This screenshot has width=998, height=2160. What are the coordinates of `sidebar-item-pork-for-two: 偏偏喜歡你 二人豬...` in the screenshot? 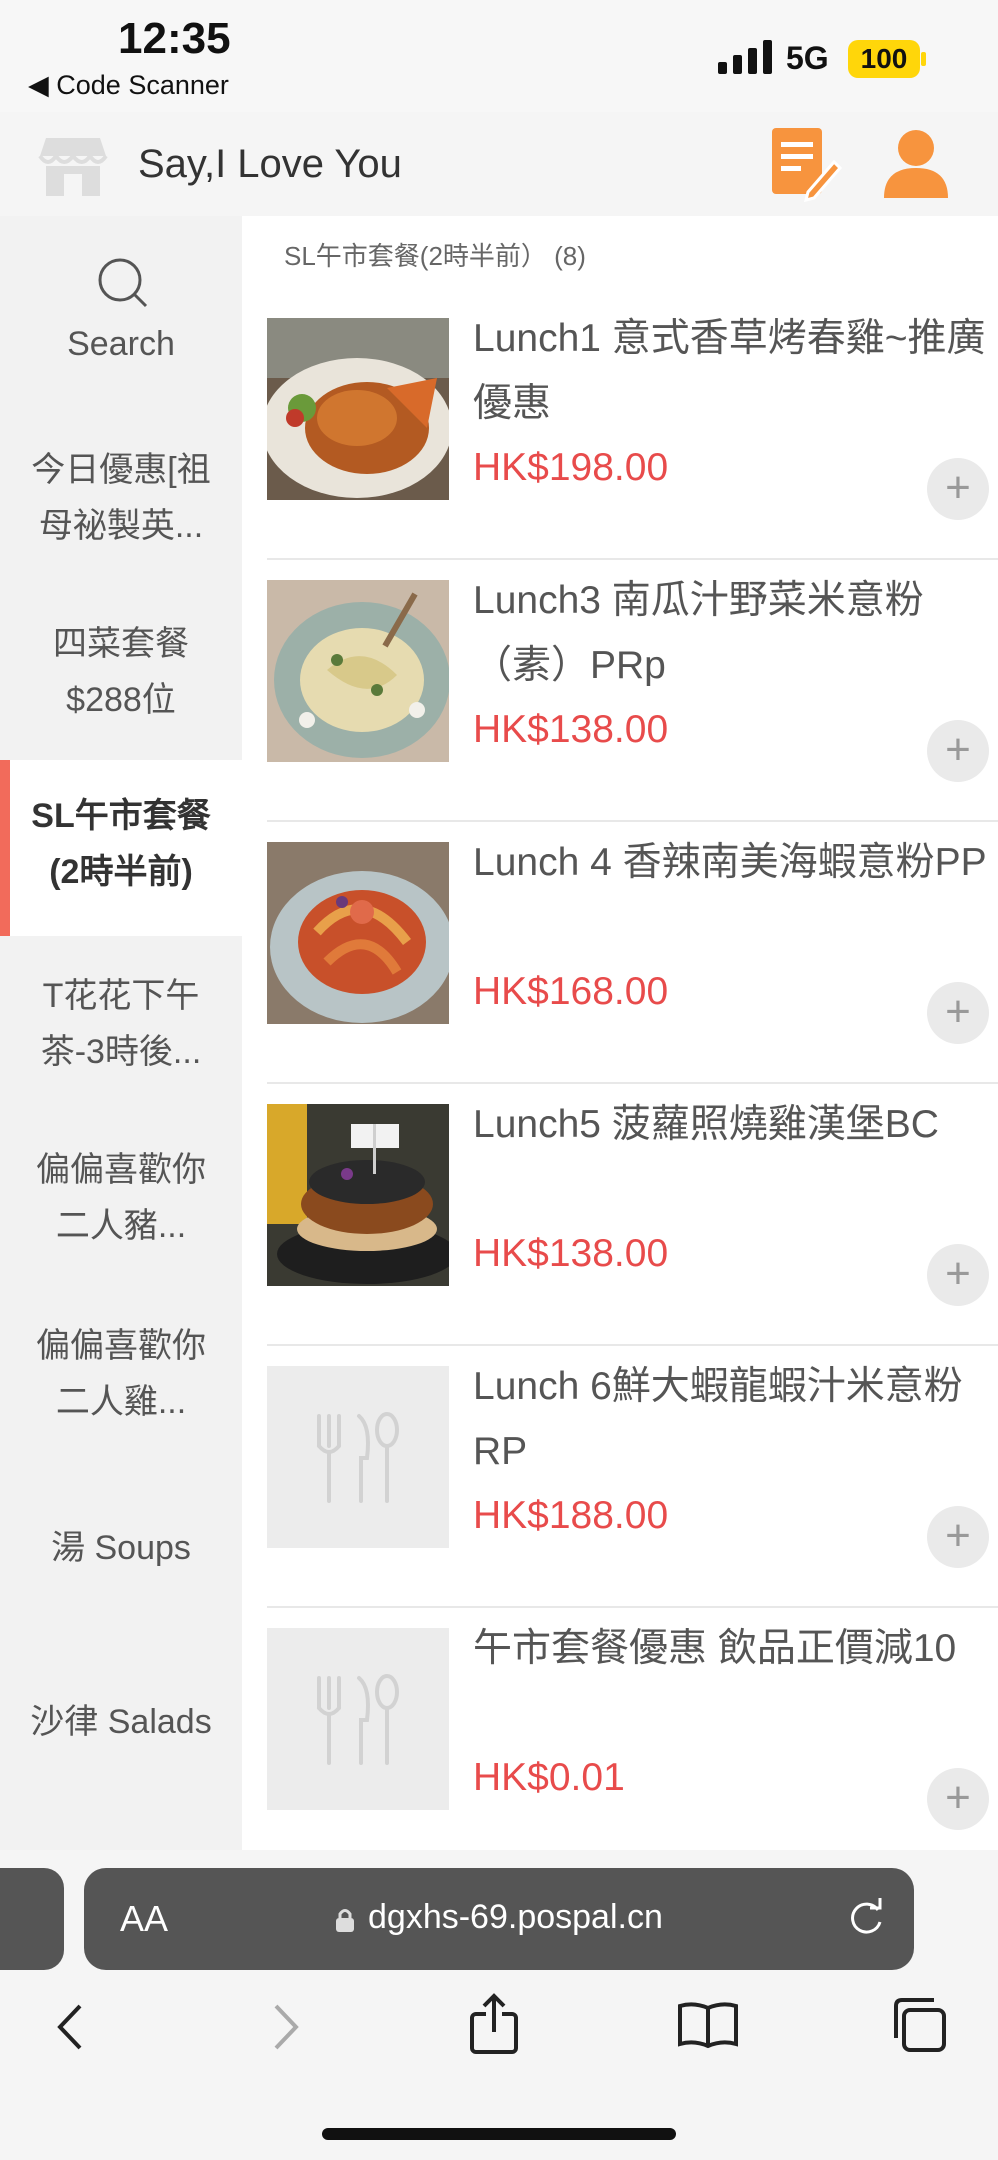 It's located at (121, 1198).